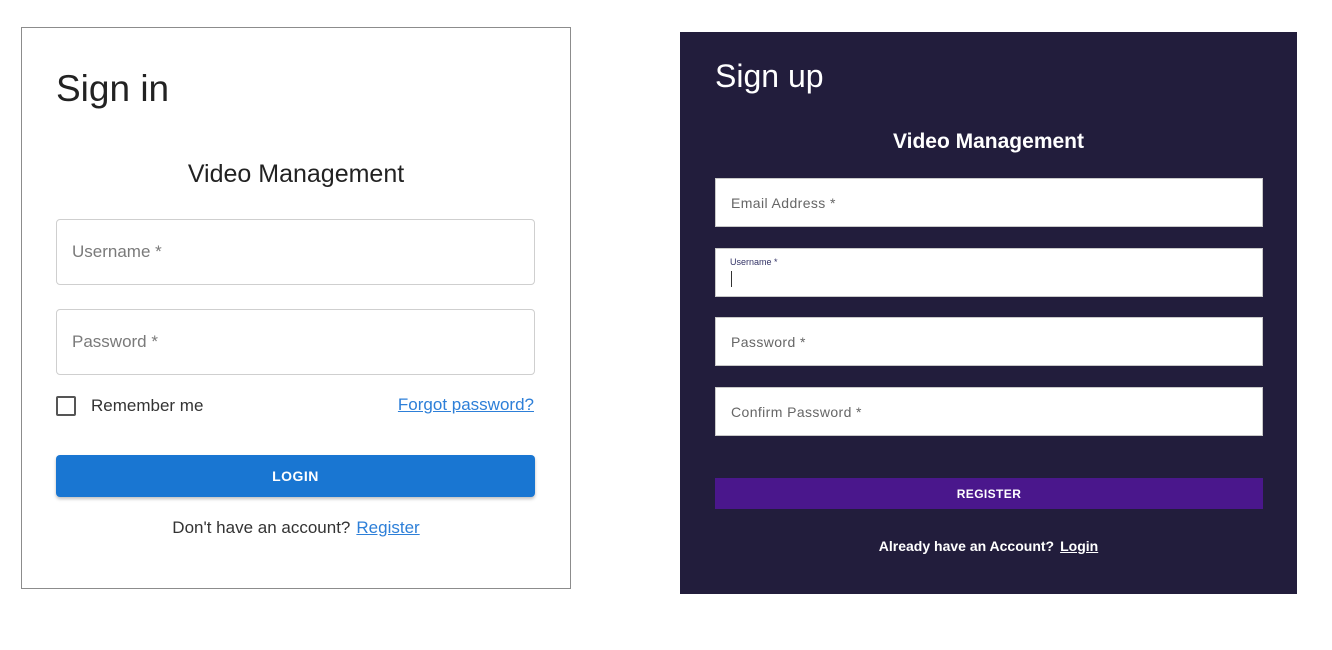 The height and width of the screenshot is (650, 1332). Describe the element at coordinates (66, 406) in the screenshot. I see `remember-me-checkbox` at that location.